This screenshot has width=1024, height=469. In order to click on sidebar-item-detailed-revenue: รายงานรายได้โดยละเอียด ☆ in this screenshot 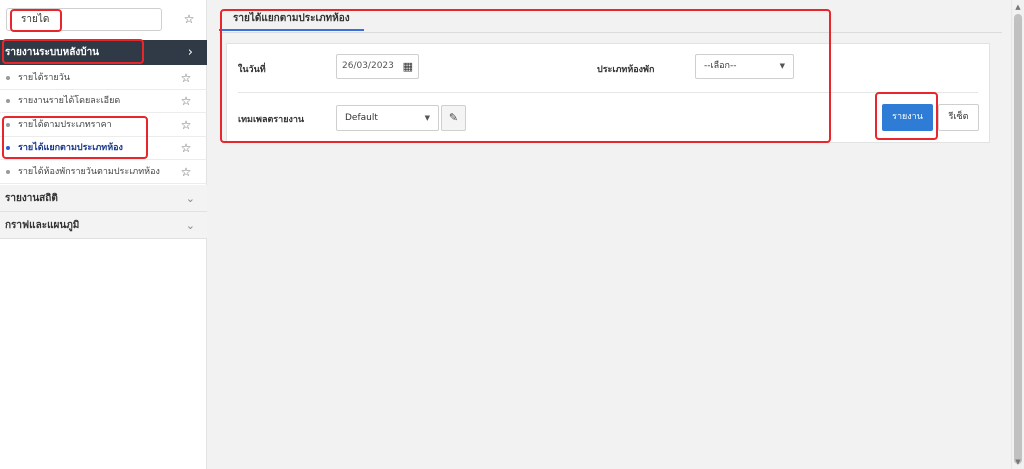, I will do `click(103, 101)`.